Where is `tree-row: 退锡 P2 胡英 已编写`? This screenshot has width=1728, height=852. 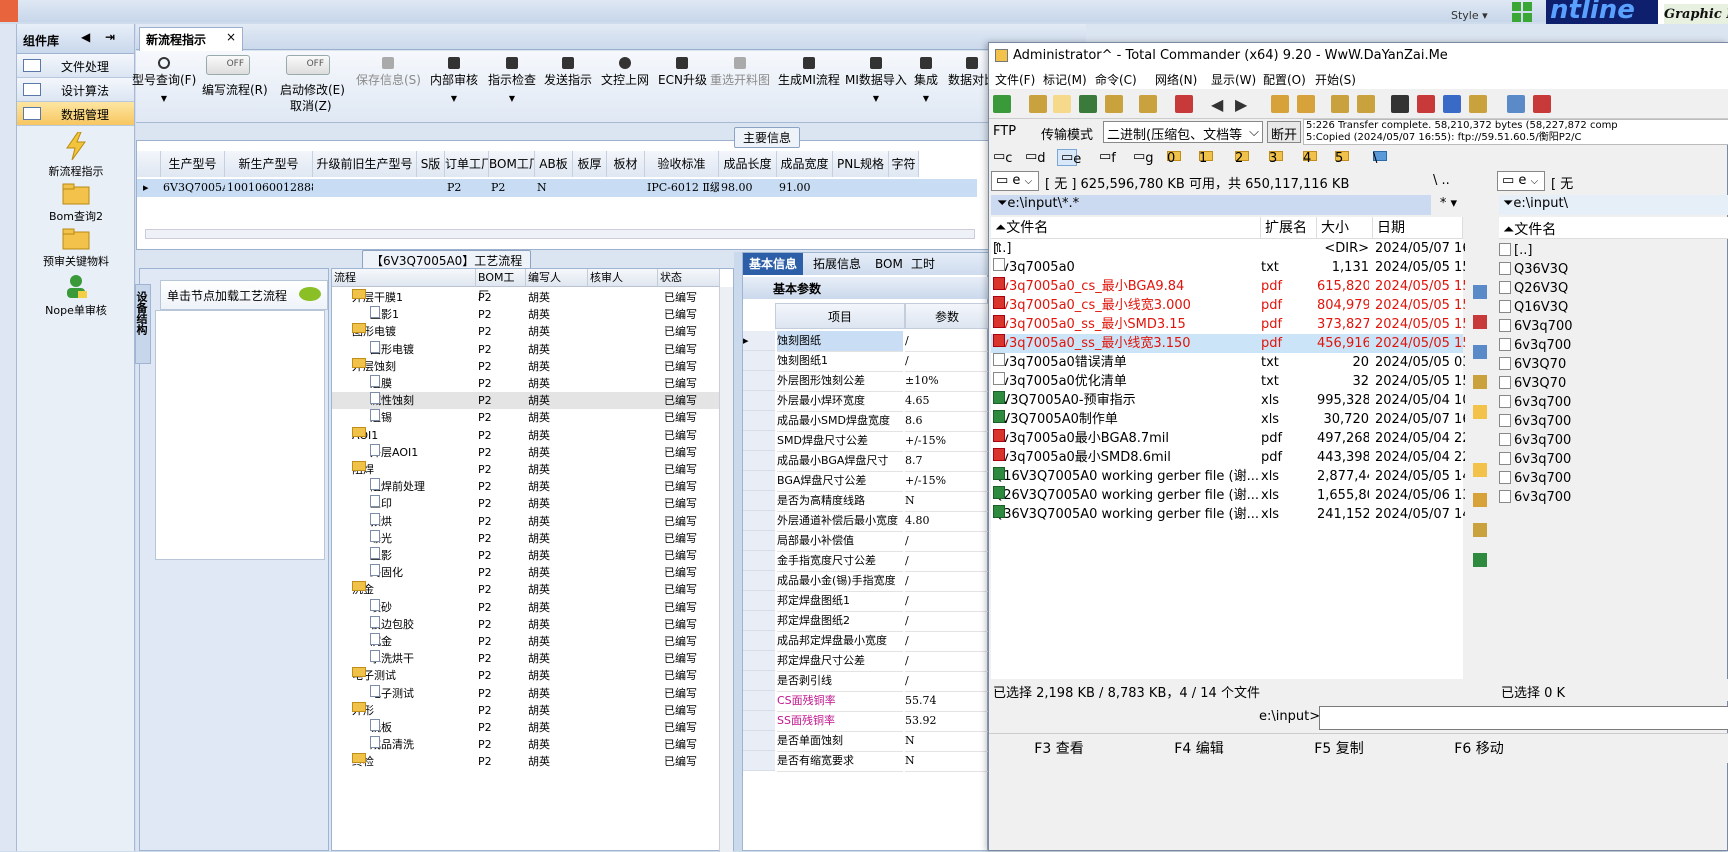
tree-row: 退锡 P2 胡英 已编写 is located at coordinates (526, 417).